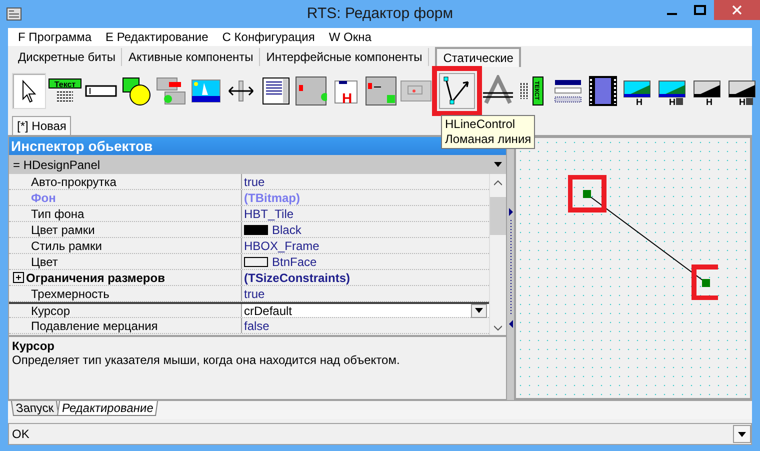 The height and width of the screenshot is (451, 760). Describe the element at coordinates (365, 229) in the screenshot. I see `property-value: Black` at that location.